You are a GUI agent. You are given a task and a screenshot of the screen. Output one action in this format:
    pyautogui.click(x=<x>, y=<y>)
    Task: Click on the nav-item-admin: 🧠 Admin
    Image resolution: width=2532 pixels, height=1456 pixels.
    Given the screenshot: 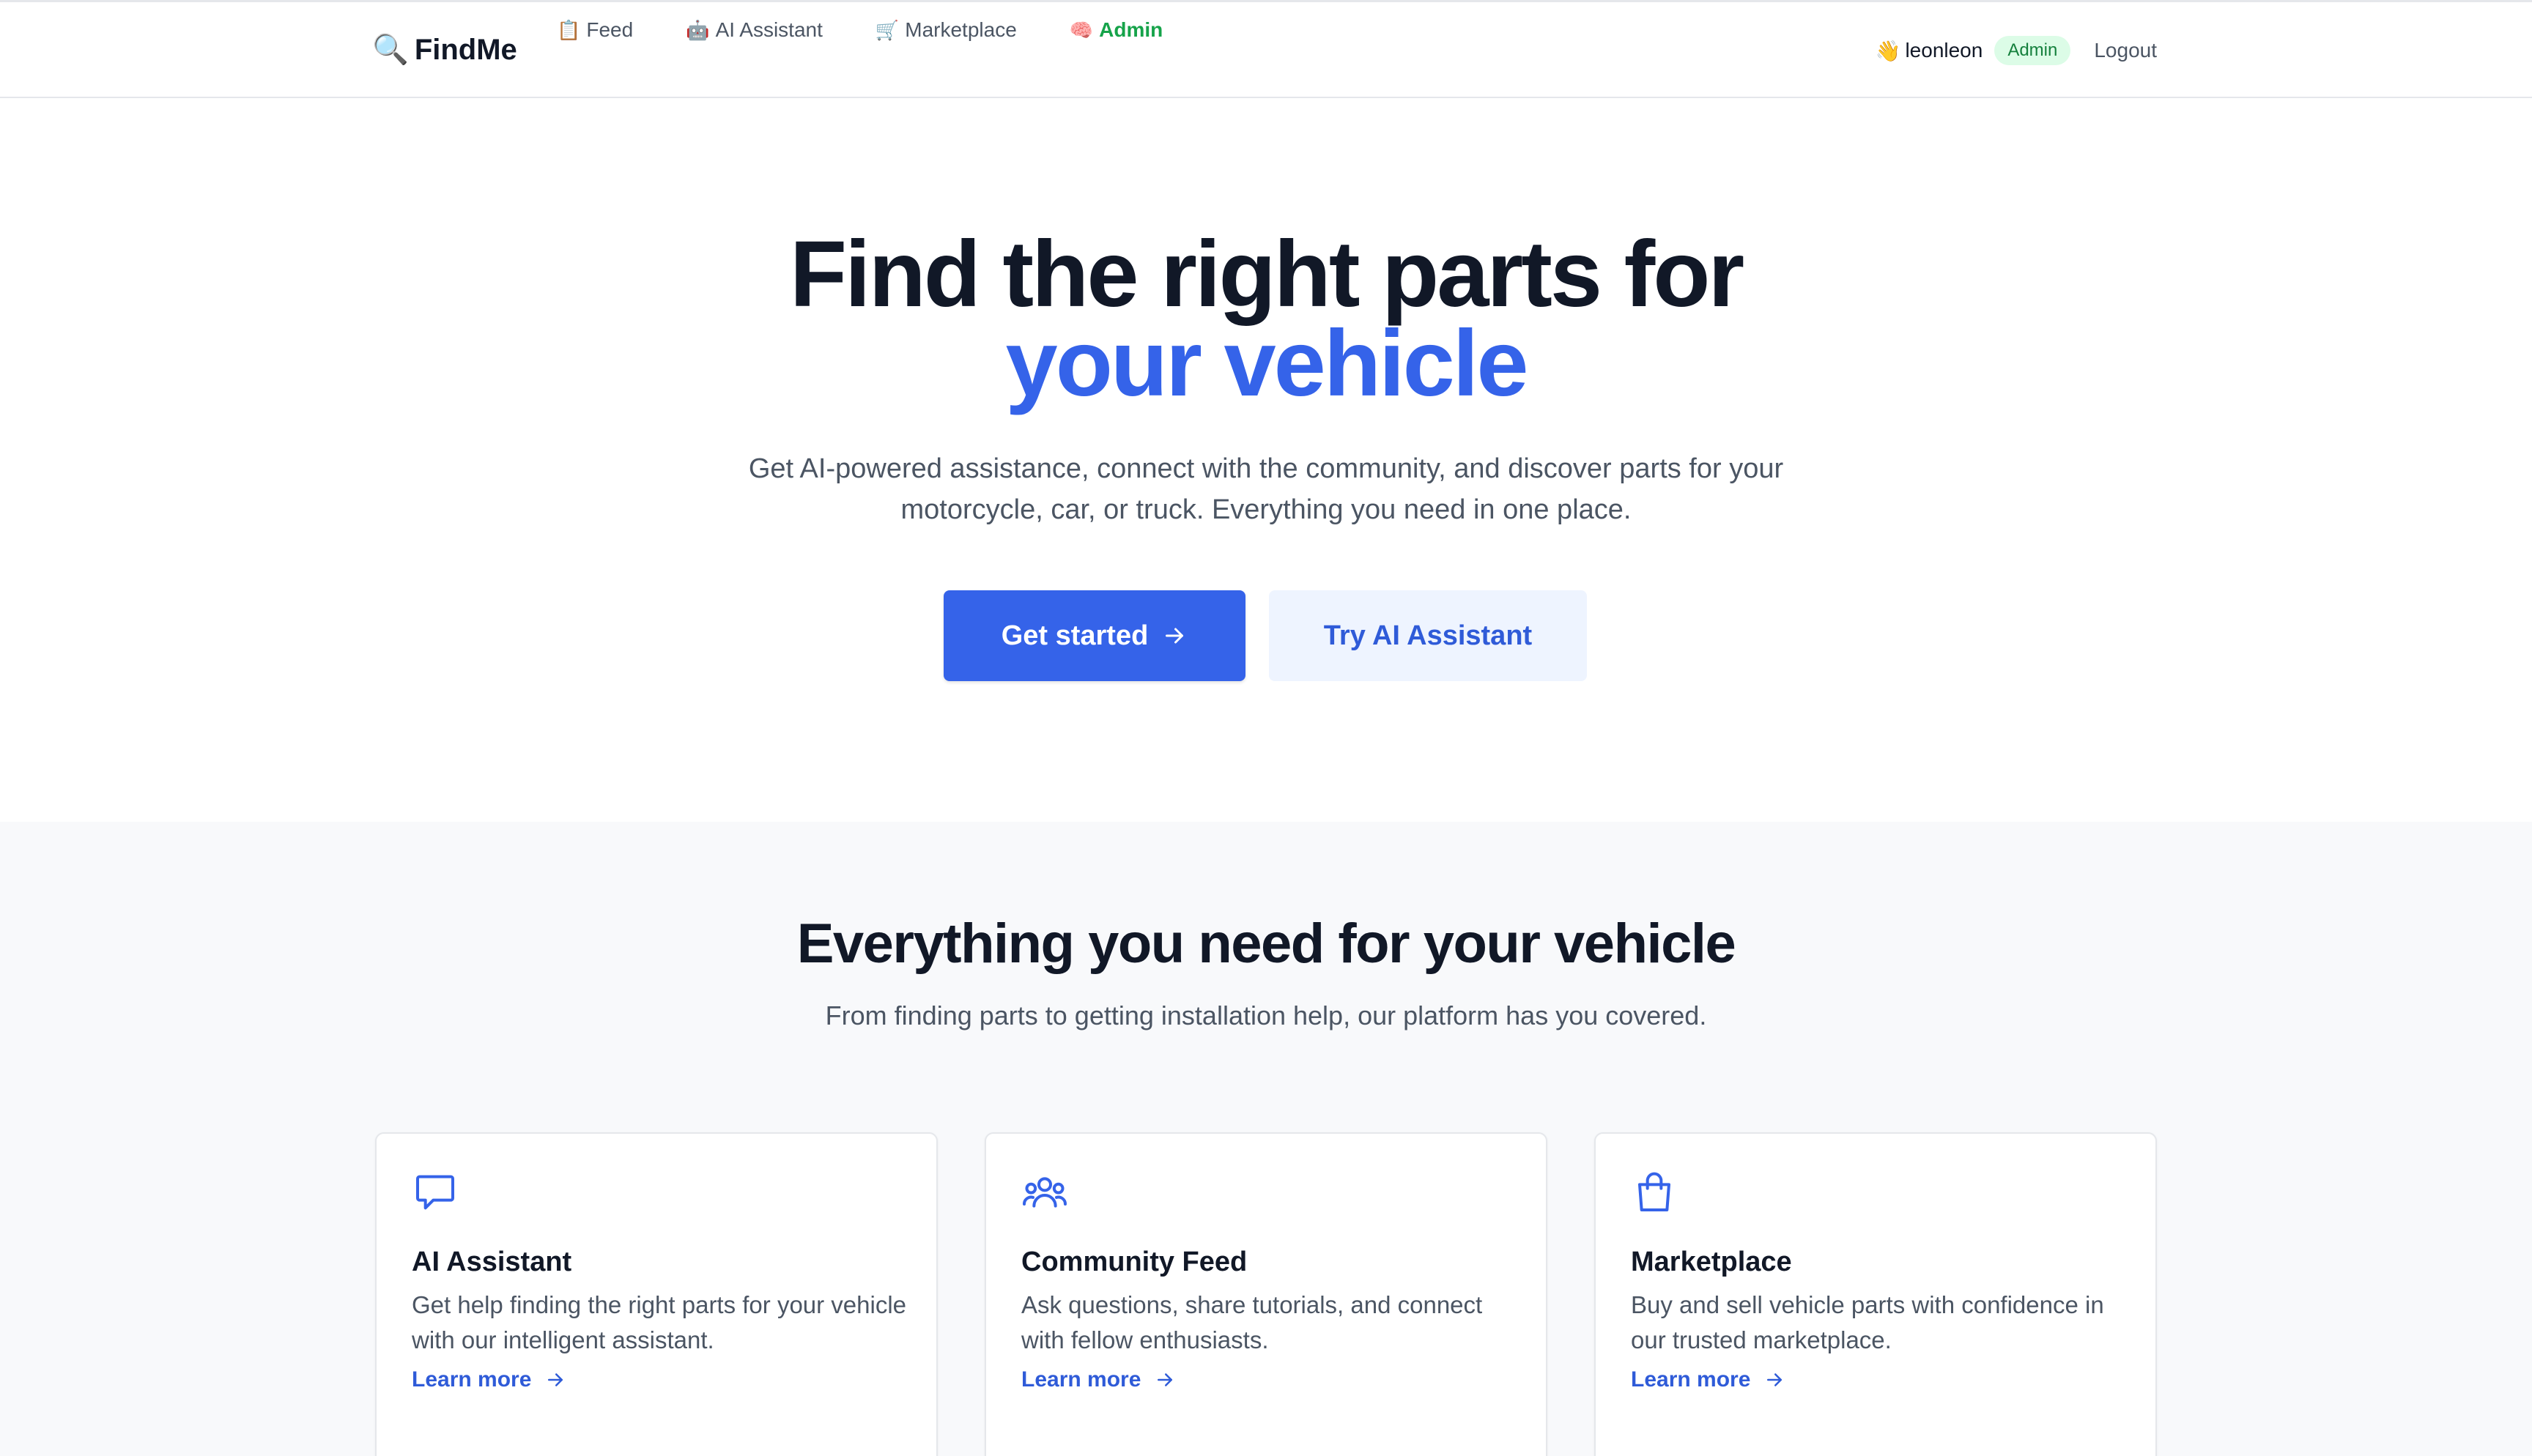 What is the action you would take?
    pyautogui.click(x=1116, y=30)
    